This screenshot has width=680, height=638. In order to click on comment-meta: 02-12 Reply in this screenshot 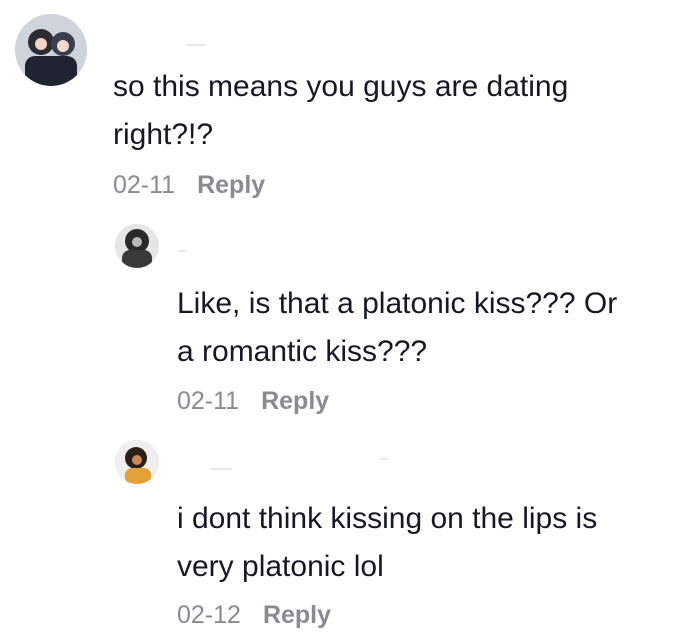, I will do `click(254, 615)`.